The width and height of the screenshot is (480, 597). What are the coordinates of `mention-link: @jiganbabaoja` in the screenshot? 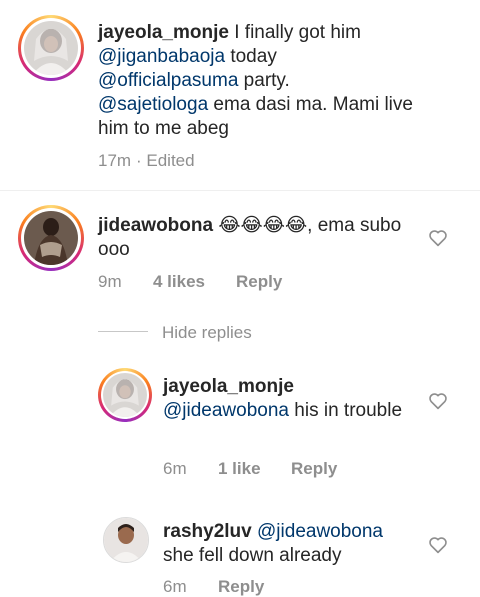 It's located at (161, 56).